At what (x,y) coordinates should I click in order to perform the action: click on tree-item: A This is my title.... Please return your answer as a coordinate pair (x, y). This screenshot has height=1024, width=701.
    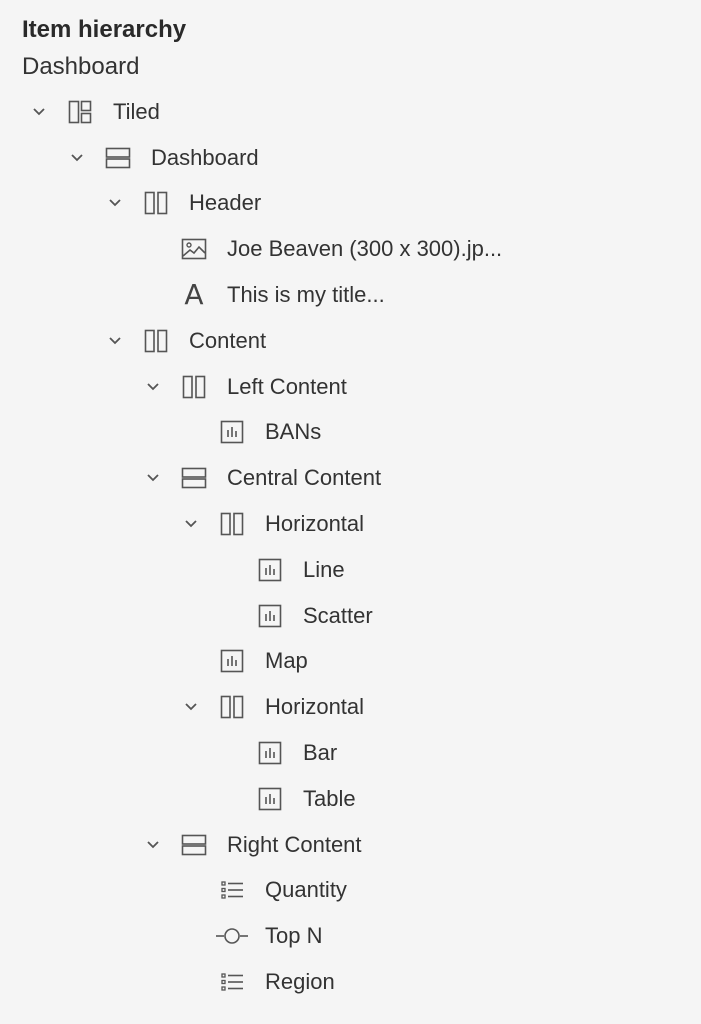
    Looking at the image, I should click on (350, 295).